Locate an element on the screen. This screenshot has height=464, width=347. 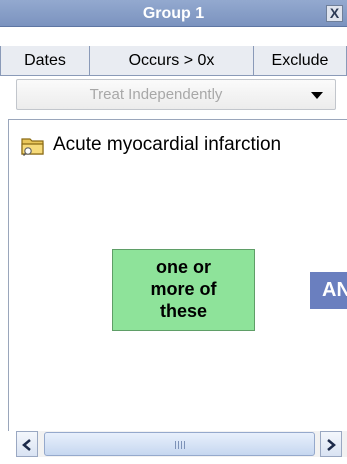
timing-dropdown-value: Treat Independently is located at coordinates (156, 94).